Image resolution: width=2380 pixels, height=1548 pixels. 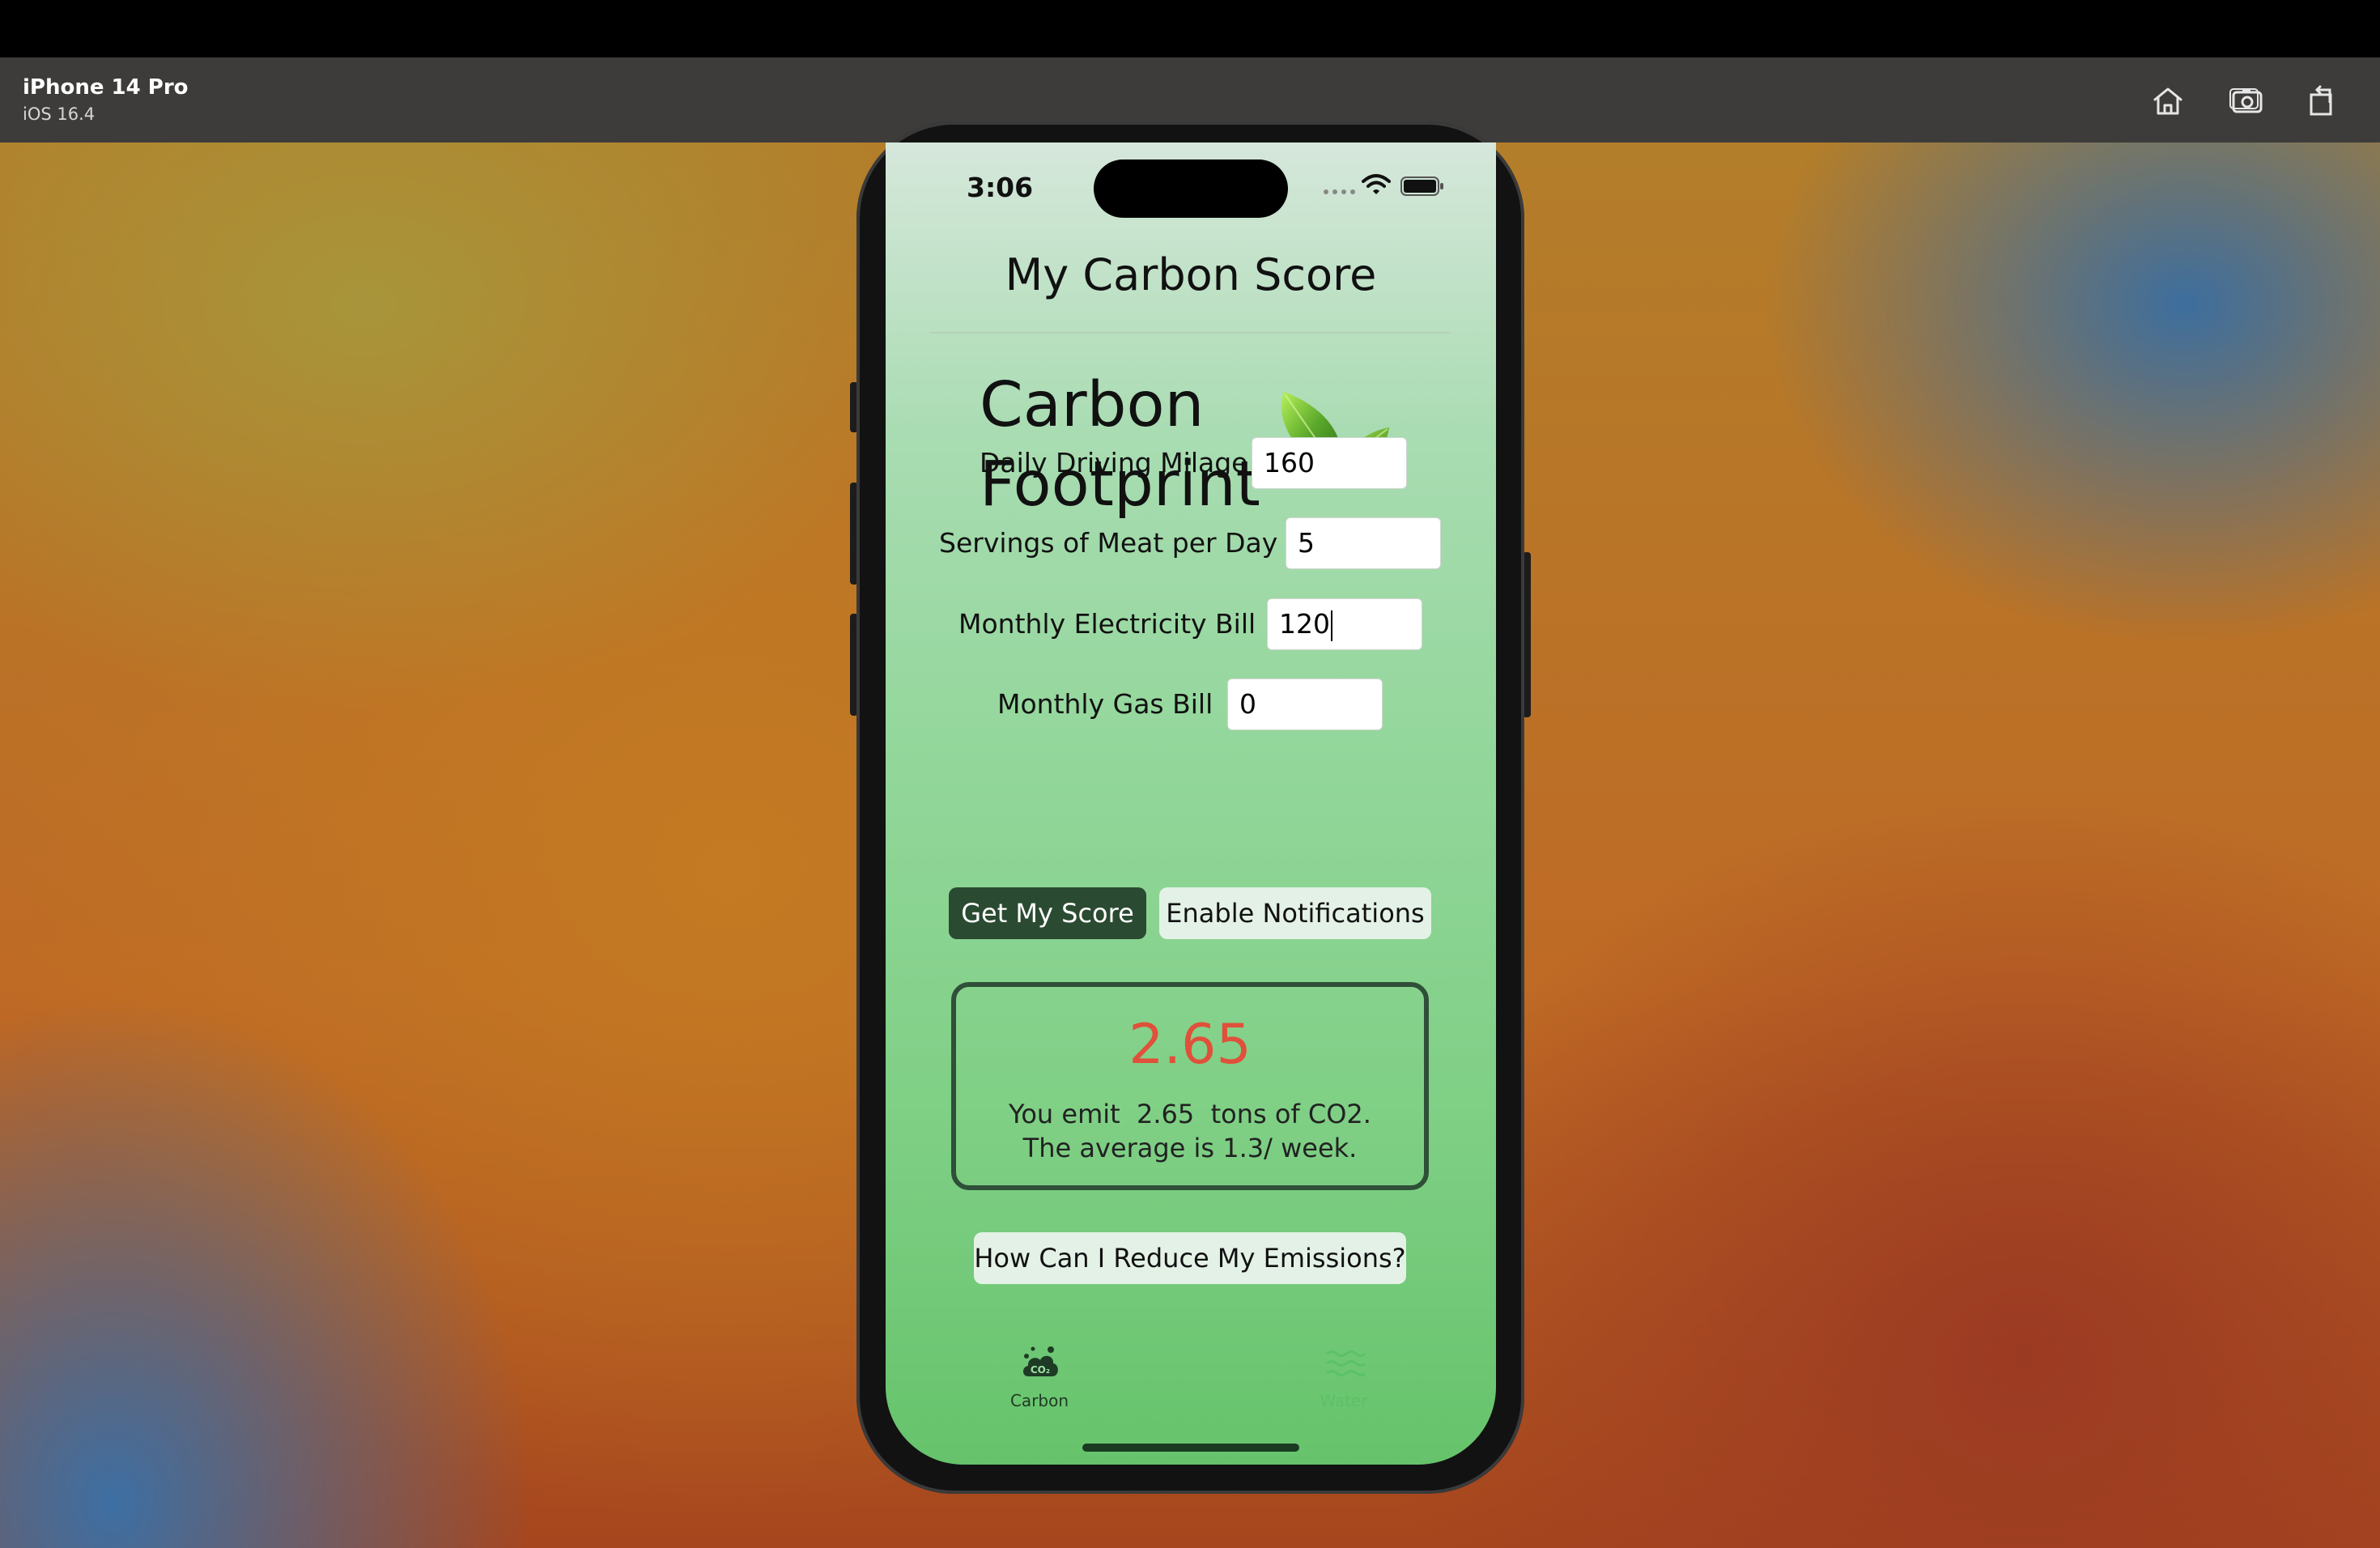 What do you see at coordinates (1114, 463) in the screenshot?
I see `field-label-driving: Daily Driving Milage` at bounding box center [1114, 463].